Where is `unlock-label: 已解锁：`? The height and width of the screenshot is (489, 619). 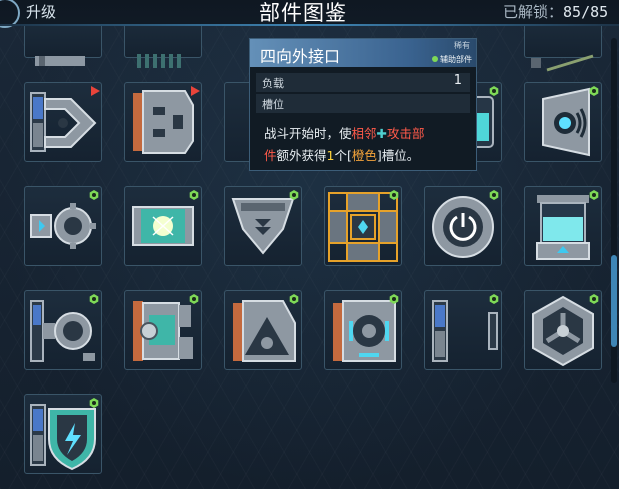
unlock-label: 已解锁： is located at coordinates (533, 12).